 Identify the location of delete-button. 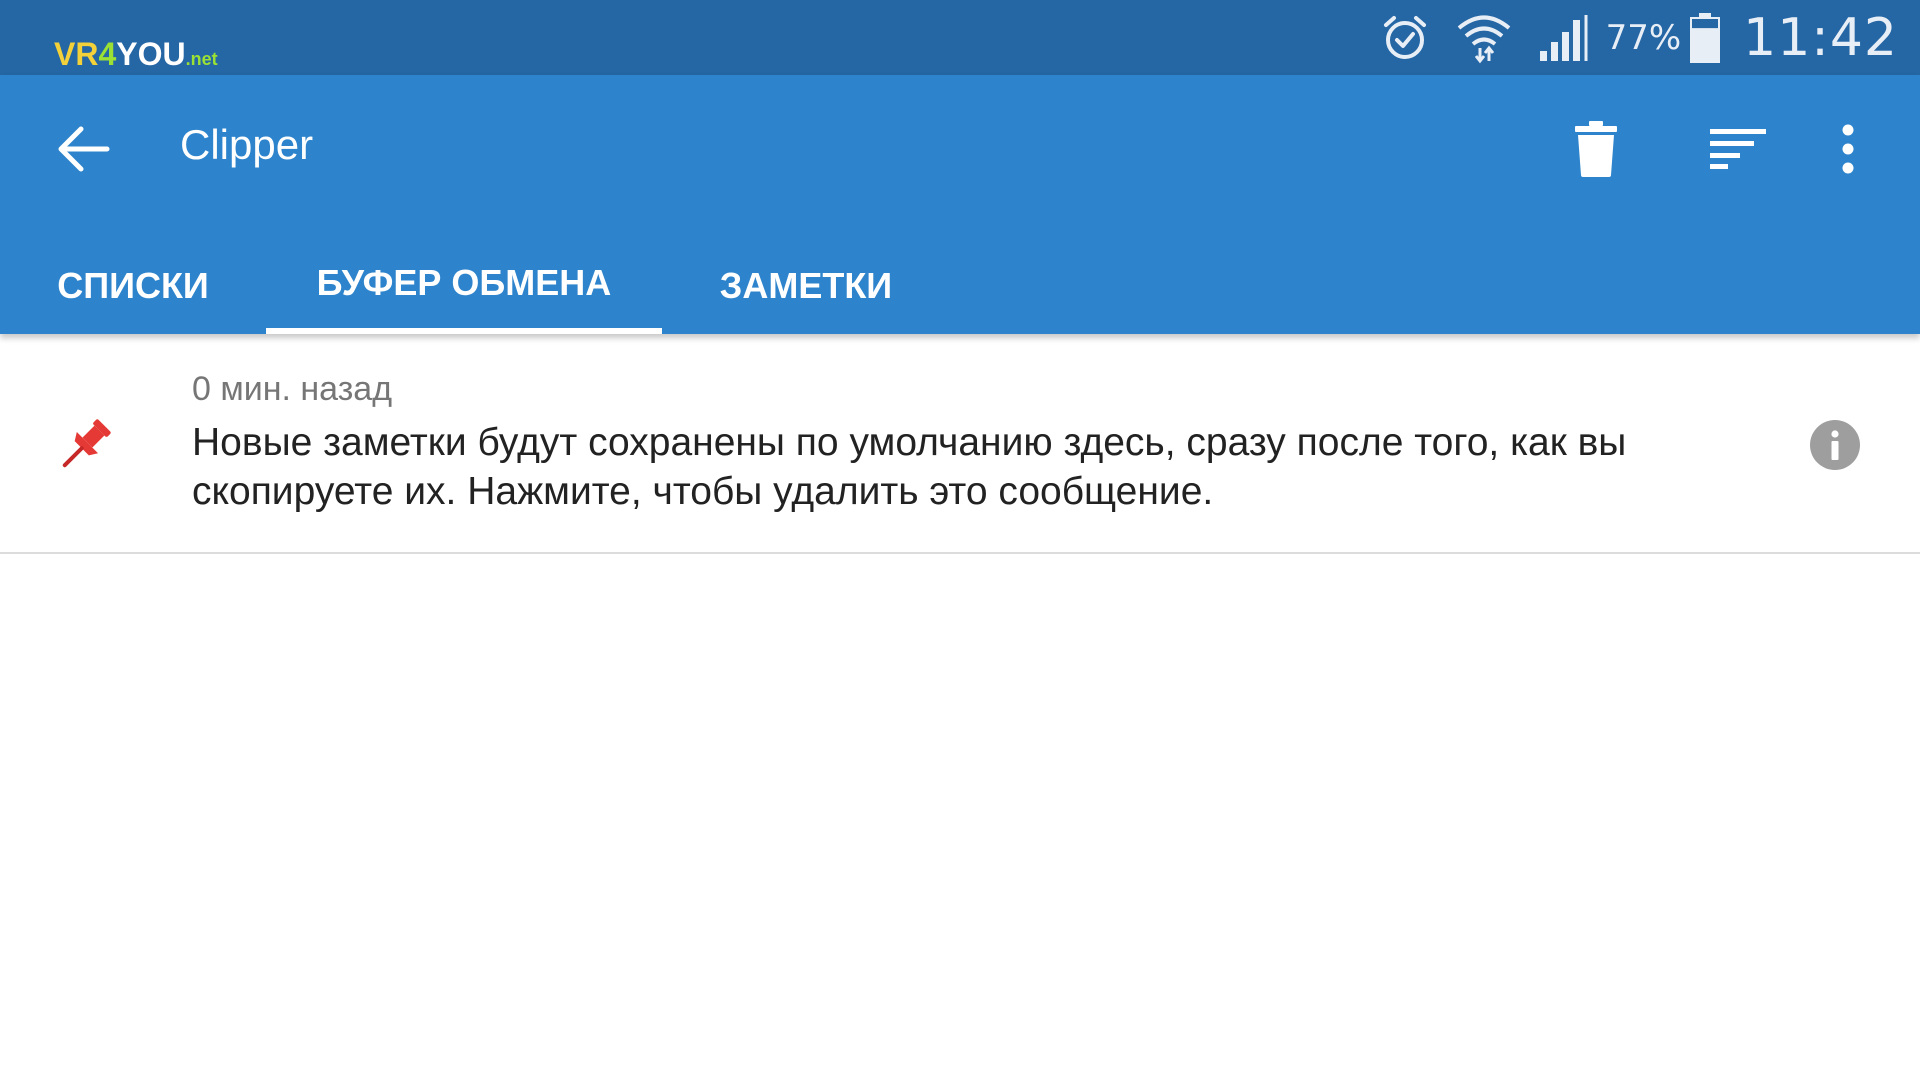
(1596, 149).